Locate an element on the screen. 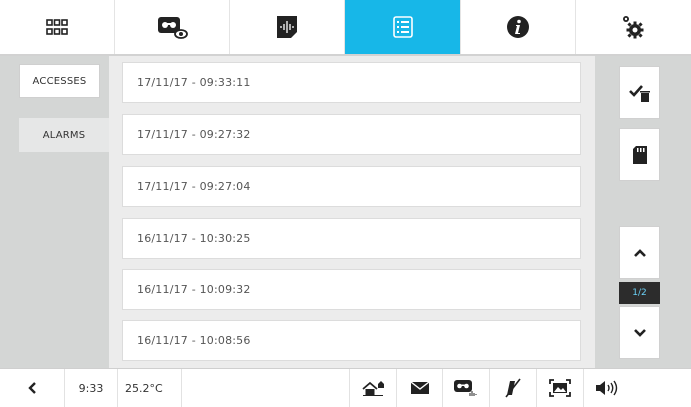  home-icon is located at coordinates (373, 388).